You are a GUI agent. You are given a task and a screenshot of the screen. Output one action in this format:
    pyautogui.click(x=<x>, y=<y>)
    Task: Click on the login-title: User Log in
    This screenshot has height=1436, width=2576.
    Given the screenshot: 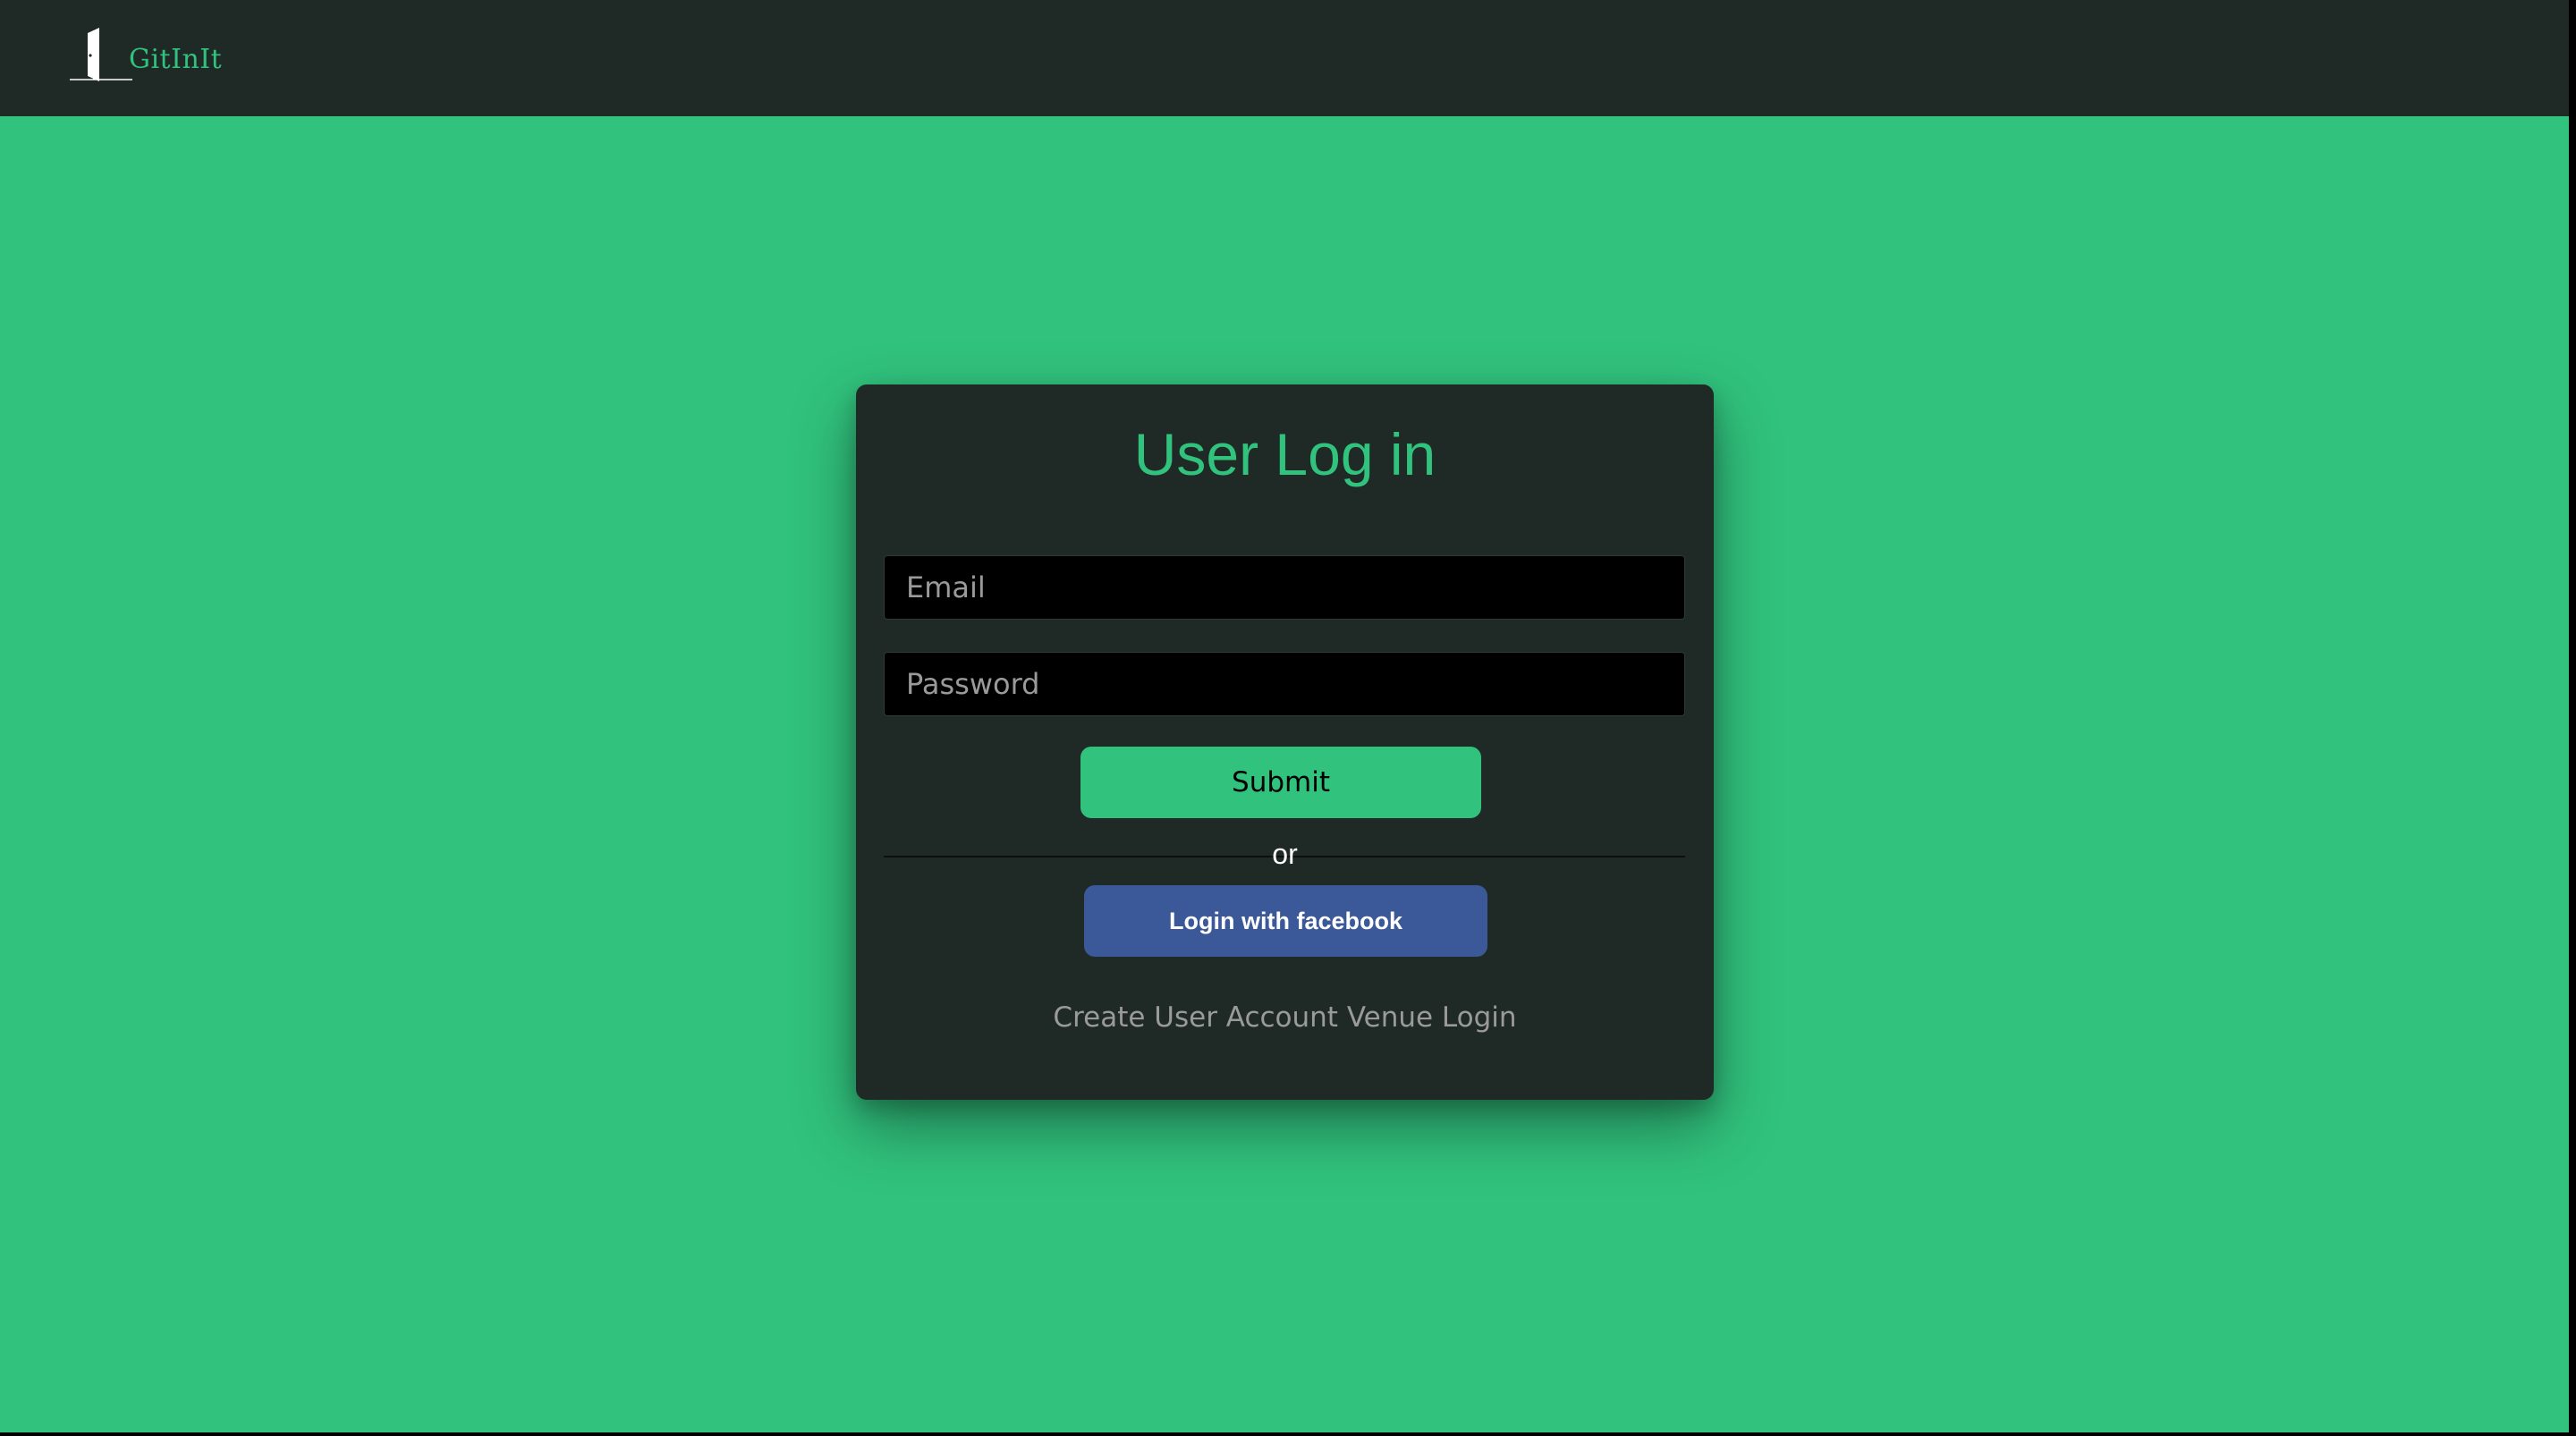 What is the action you would take?
    pyautogui.click(x=1284, y=454)
    